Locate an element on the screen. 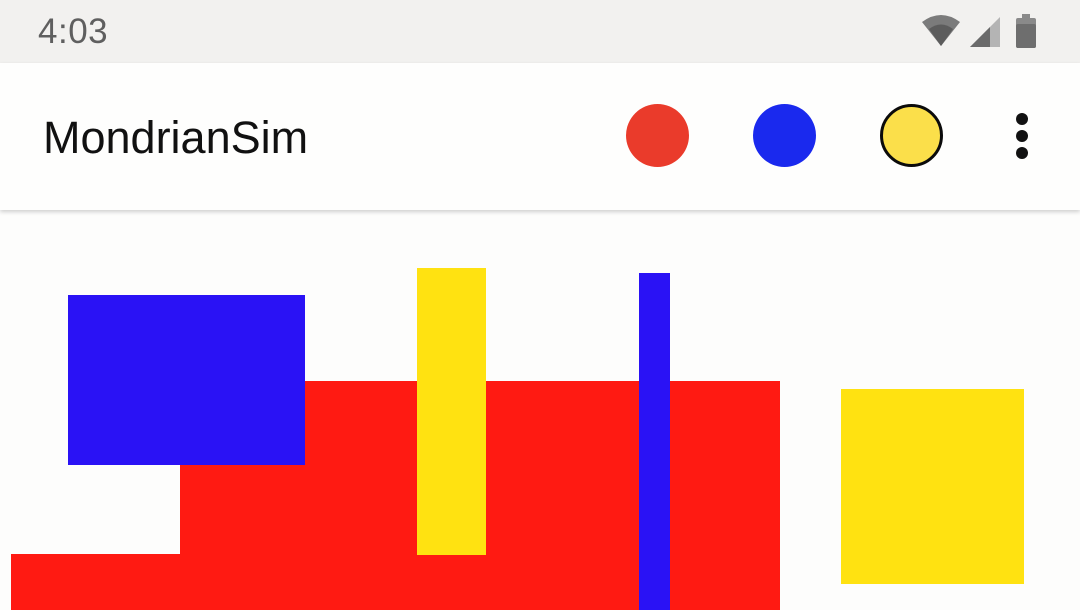  blue-color-button is located at coordinates (784, 135).